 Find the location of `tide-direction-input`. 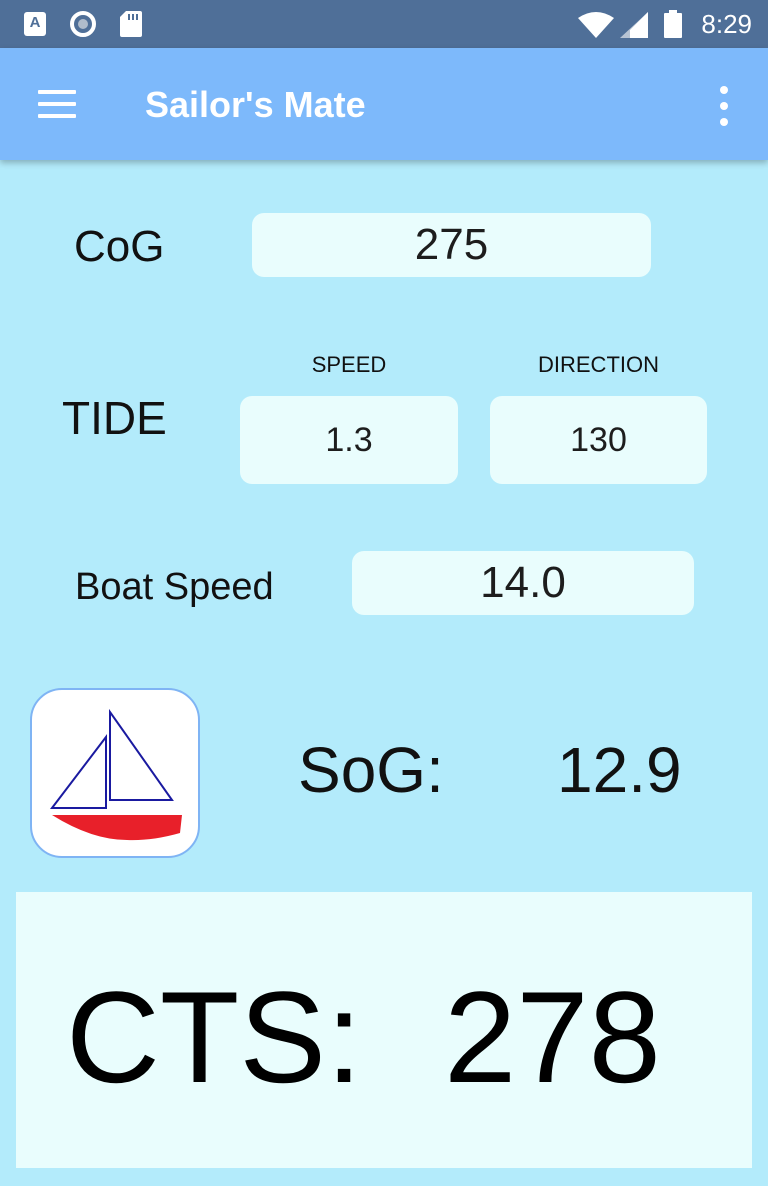

tide-direction-input is located at coordinates (598, 440).